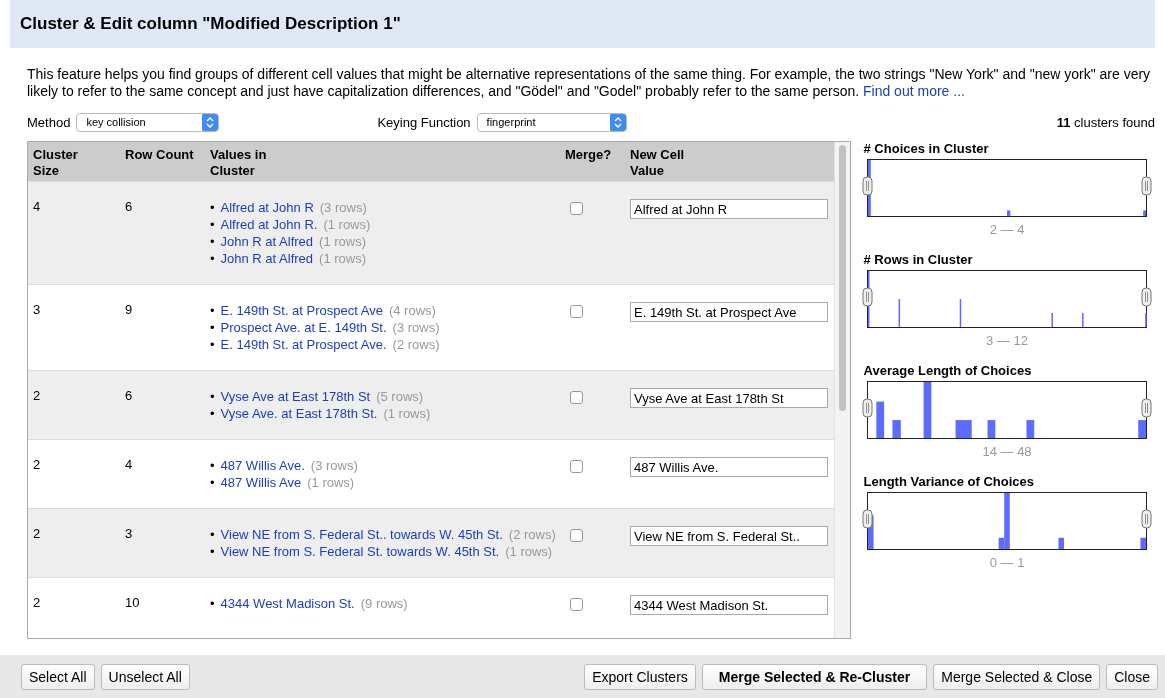 The height and width of the screenshot is (698, 1165). What do you see at coordinates (1007, 562) in the screenshot?
I see `range-label: 0 — 1` at bounding box center [1007, 562].